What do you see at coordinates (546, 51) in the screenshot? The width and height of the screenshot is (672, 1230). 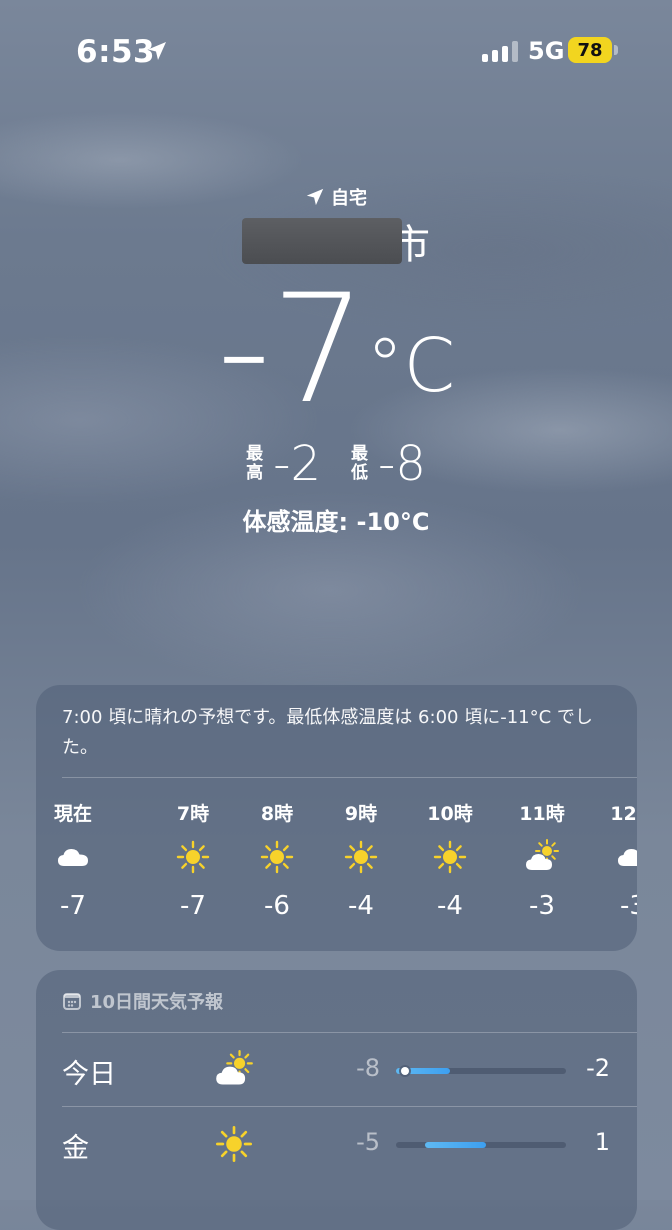 I see `network-type: 5G` at bounding box center [546, 51].